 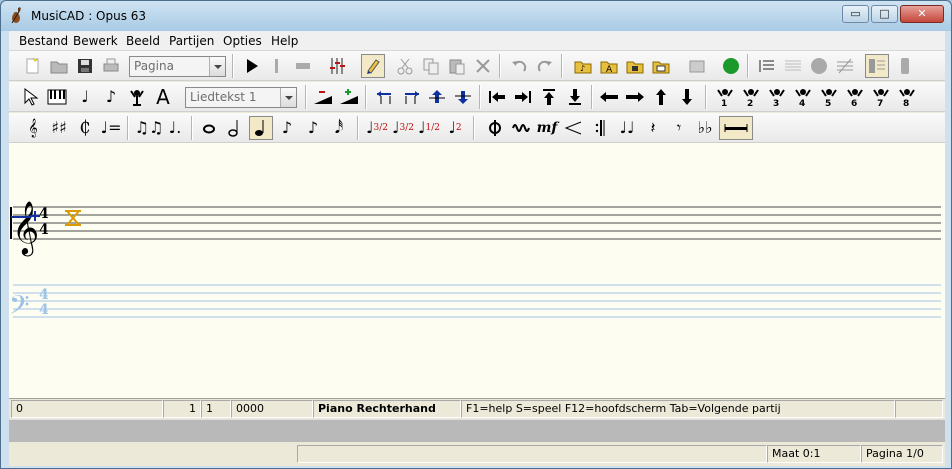 I want to click on whole-note-icon, so click(x=209, y=128).